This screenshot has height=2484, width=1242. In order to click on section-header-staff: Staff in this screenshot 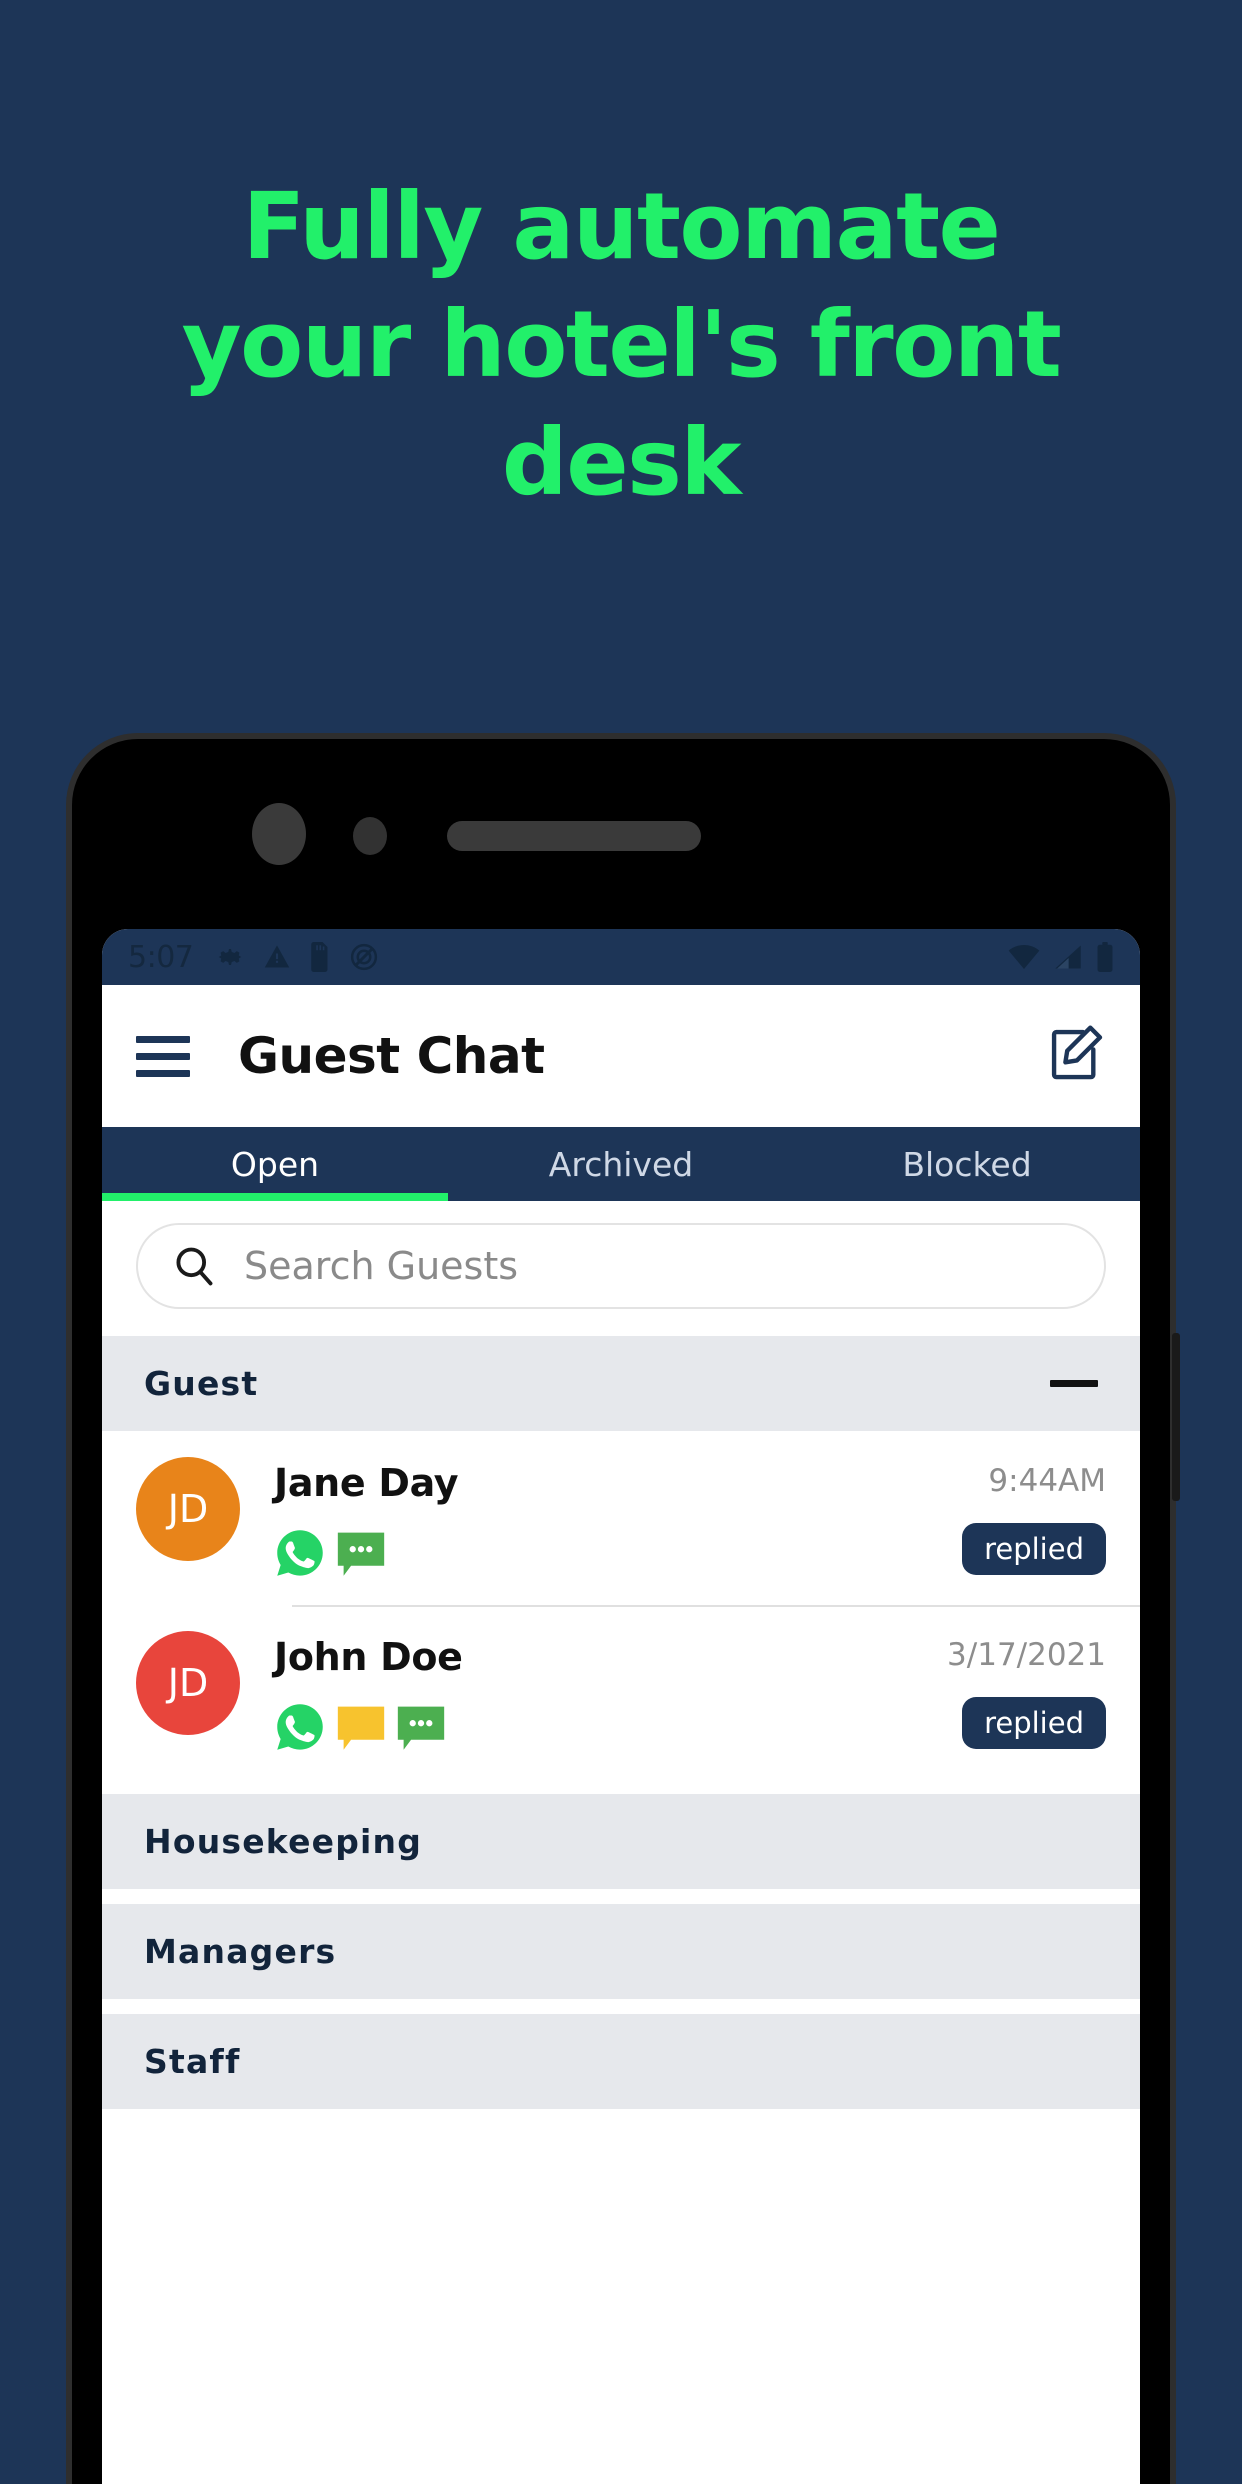, I will do `click(621, 2061)`.